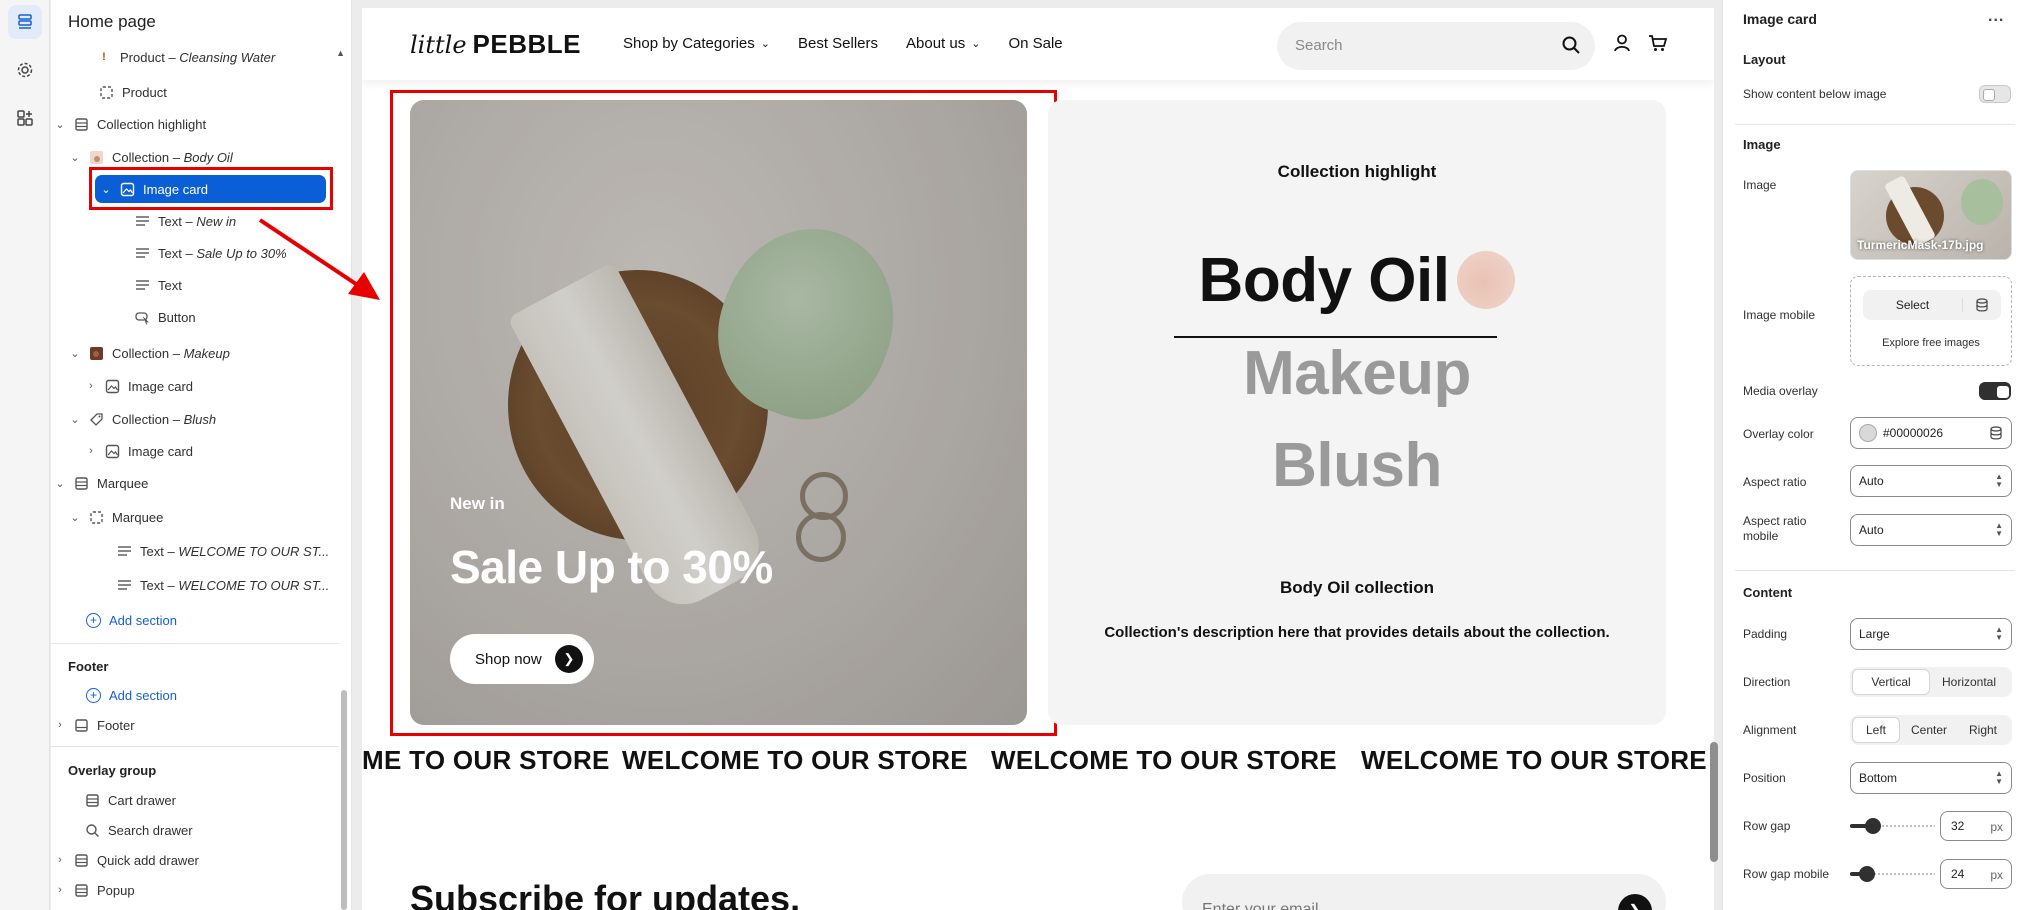 This screenshot has width=2025, height=910. I want to click on submit-arrow-icon: ❯, so click(1635, 902).